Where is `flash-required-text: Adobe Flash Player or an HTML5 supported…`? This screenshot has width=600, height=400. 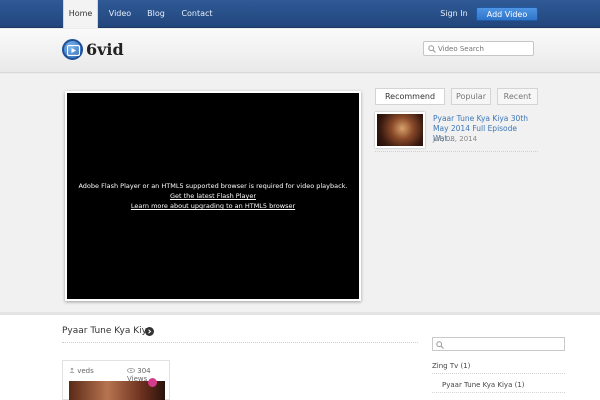 flash-required-text: Adobe Flash Player or an HTML5 supported… is located at coordinates (213, 186).